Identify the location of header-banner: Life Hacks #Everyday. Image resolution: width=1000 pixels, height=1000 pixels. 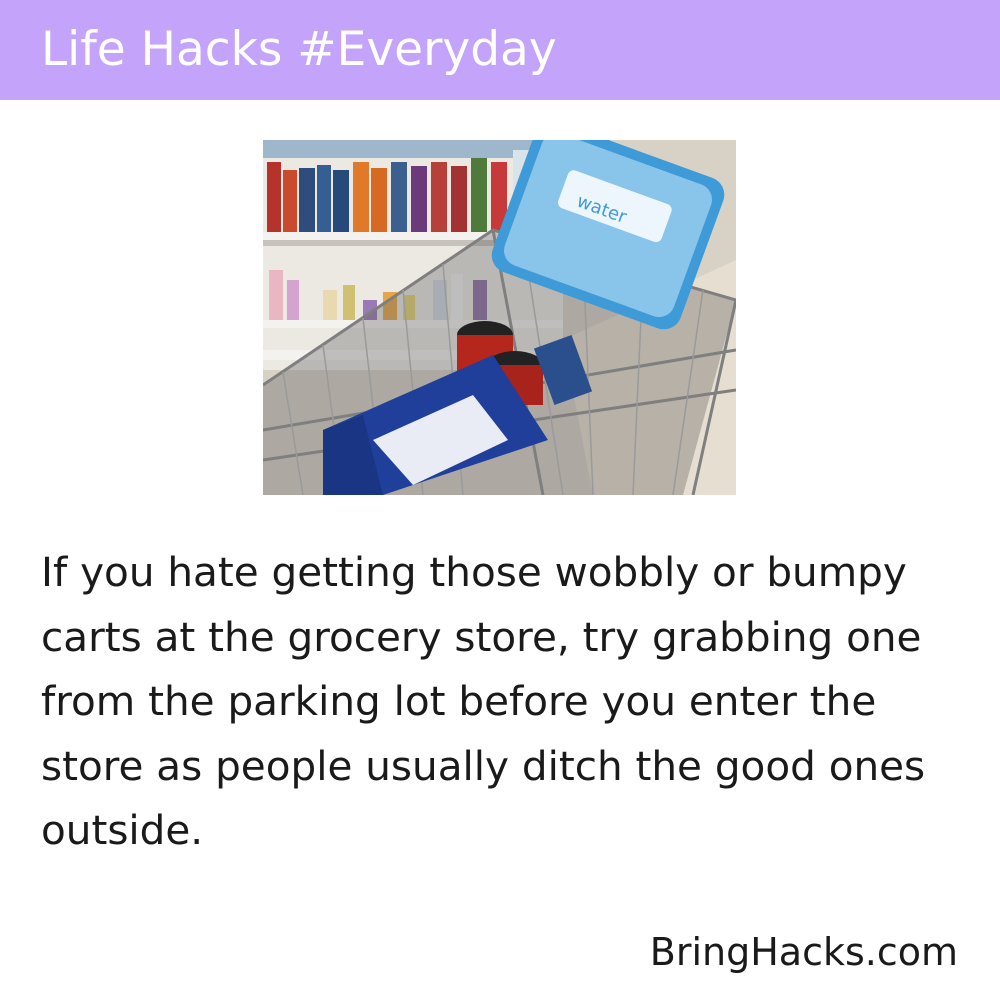
(500, 50).